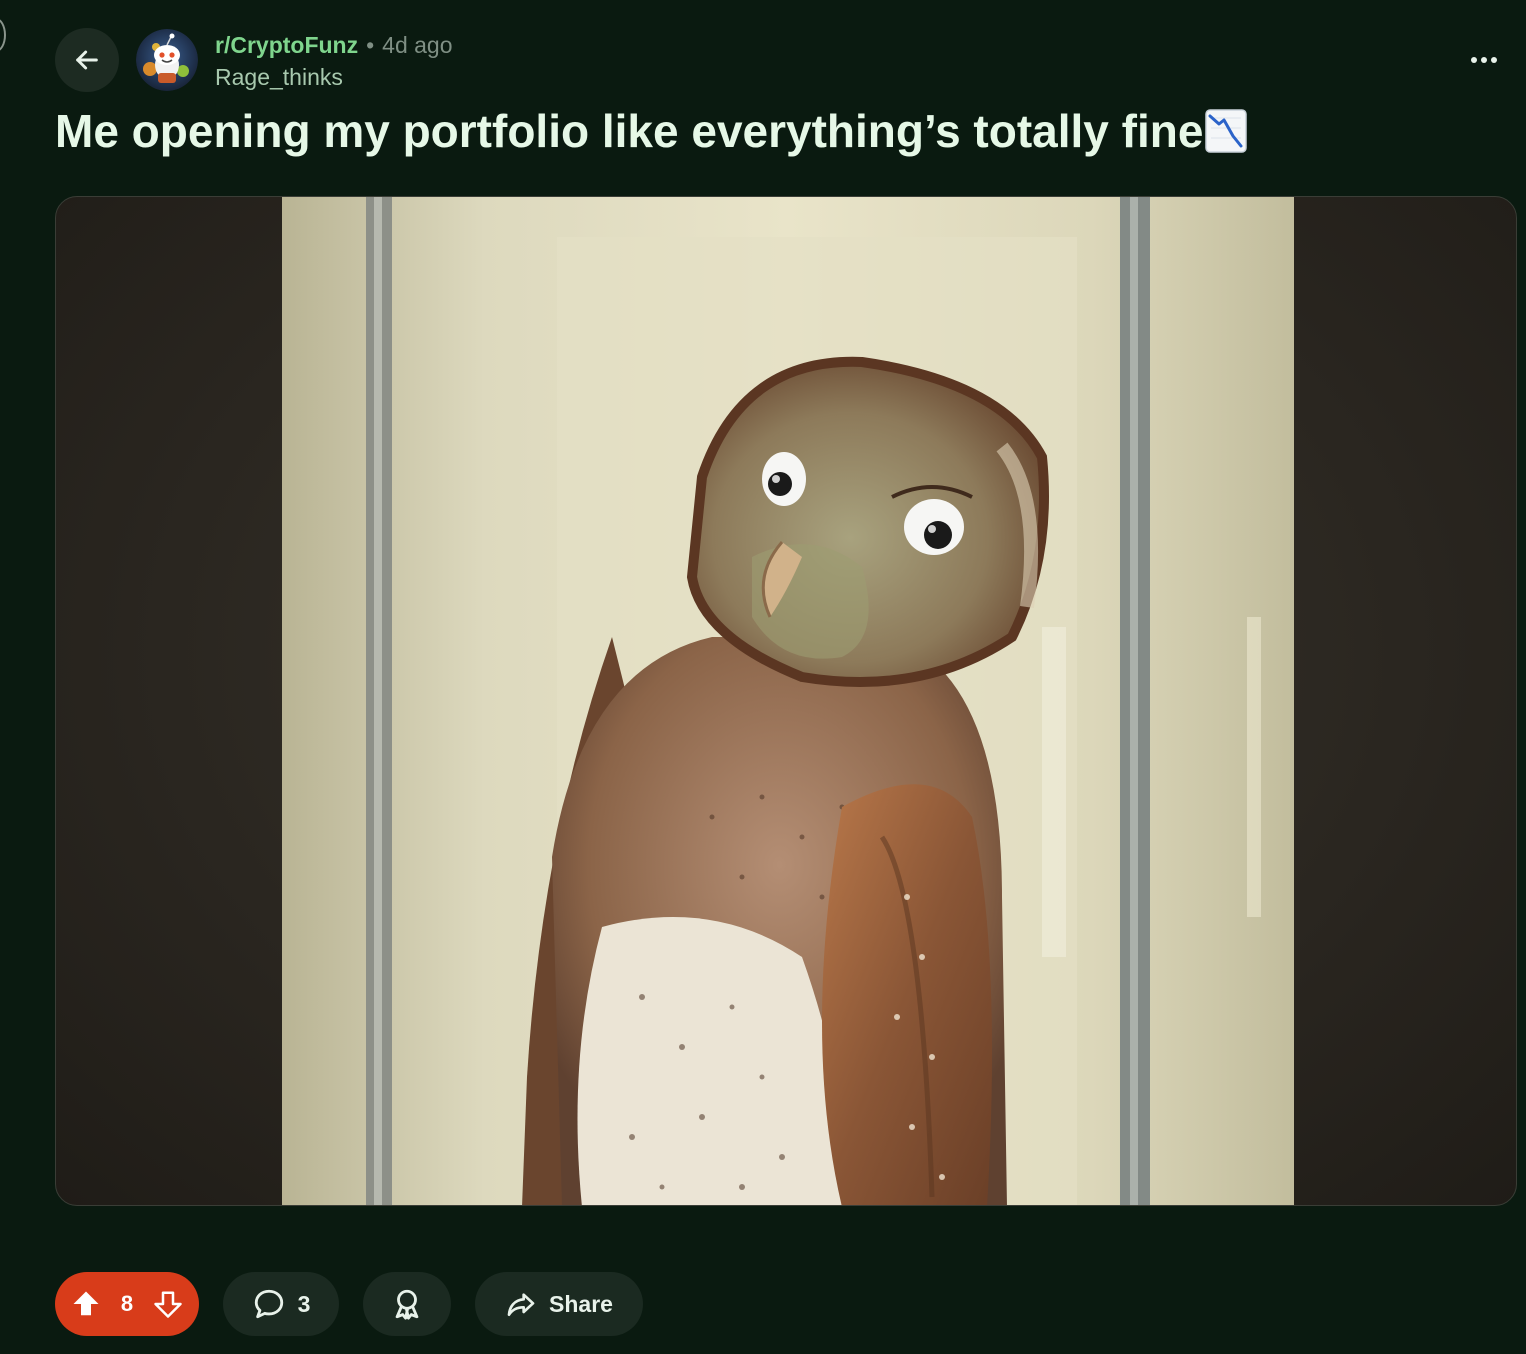 The height and width of the screenshot is (1354, 1526). I want to click on share-arrow-icon, so click(521, 1304).